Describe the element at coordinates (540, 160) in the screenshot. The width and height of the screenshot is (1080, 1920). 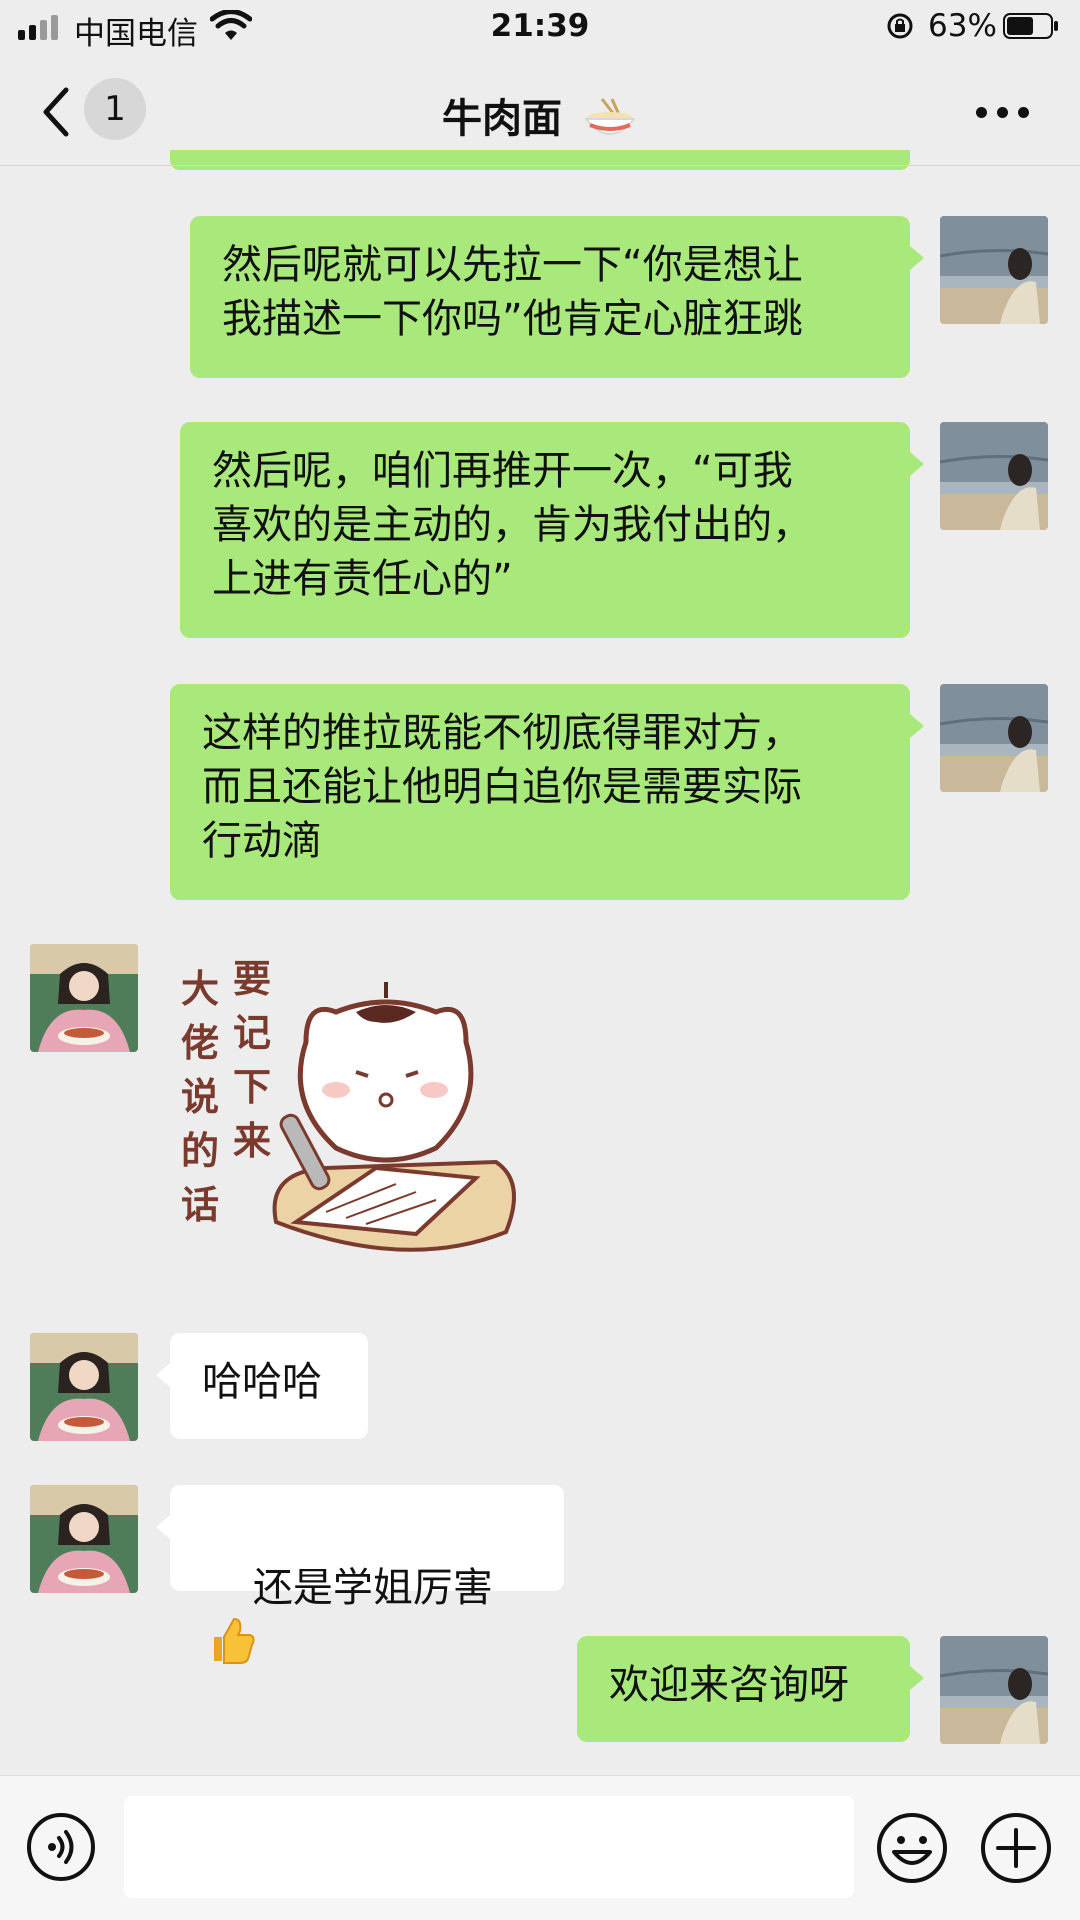
I see `clipped-message-bubble` at that location.